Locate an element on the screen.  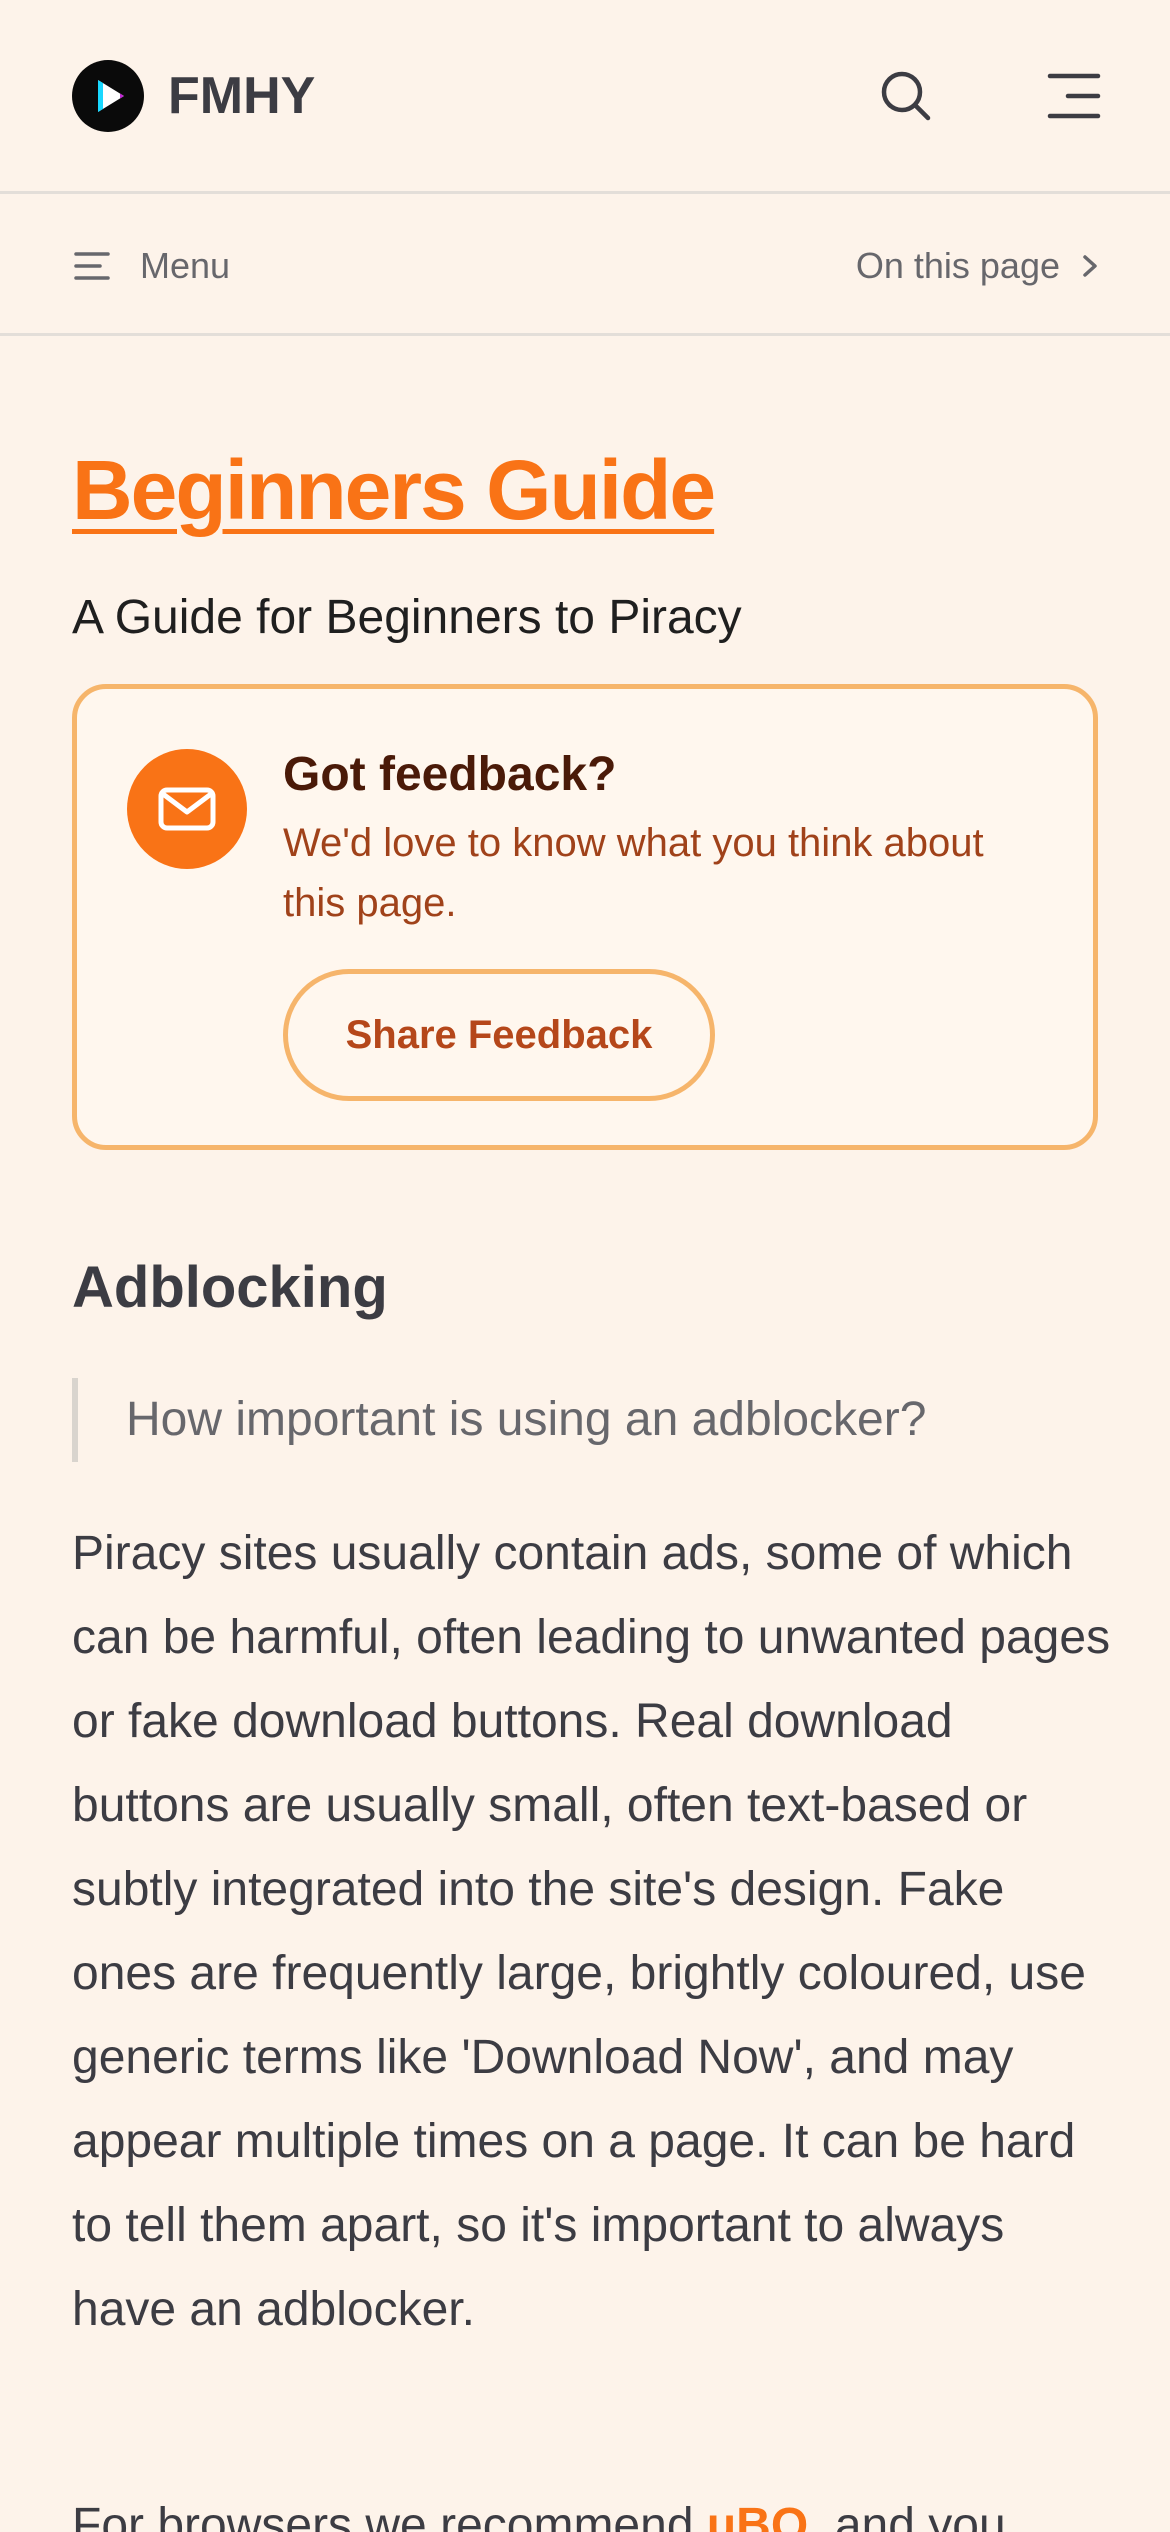
local-navigation-bar: Menu On this page is located at coordinates (585, 265).